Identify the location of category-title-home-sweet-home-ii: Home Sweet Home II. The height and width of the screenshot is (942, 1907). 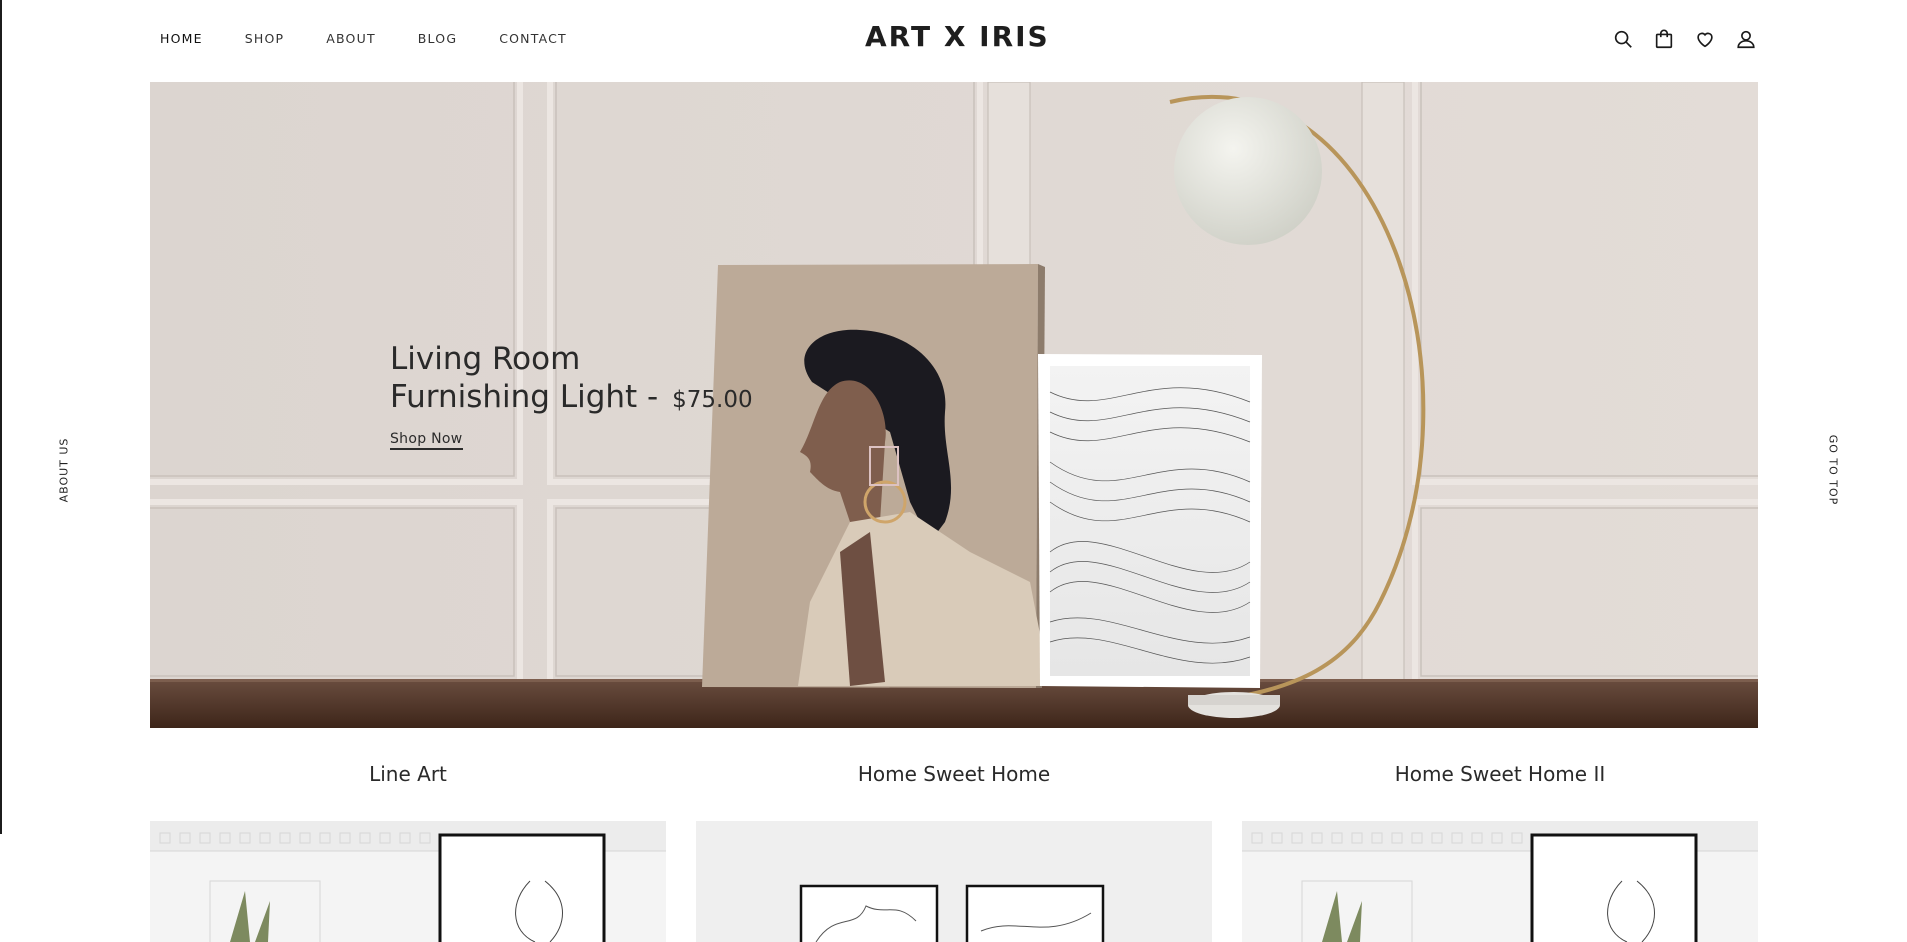
(1500, 774).